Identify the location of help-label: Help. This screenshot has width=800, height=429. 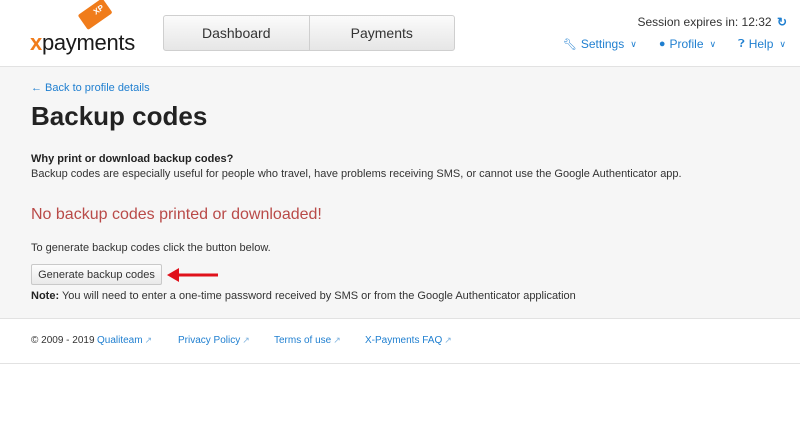
(761, 44).